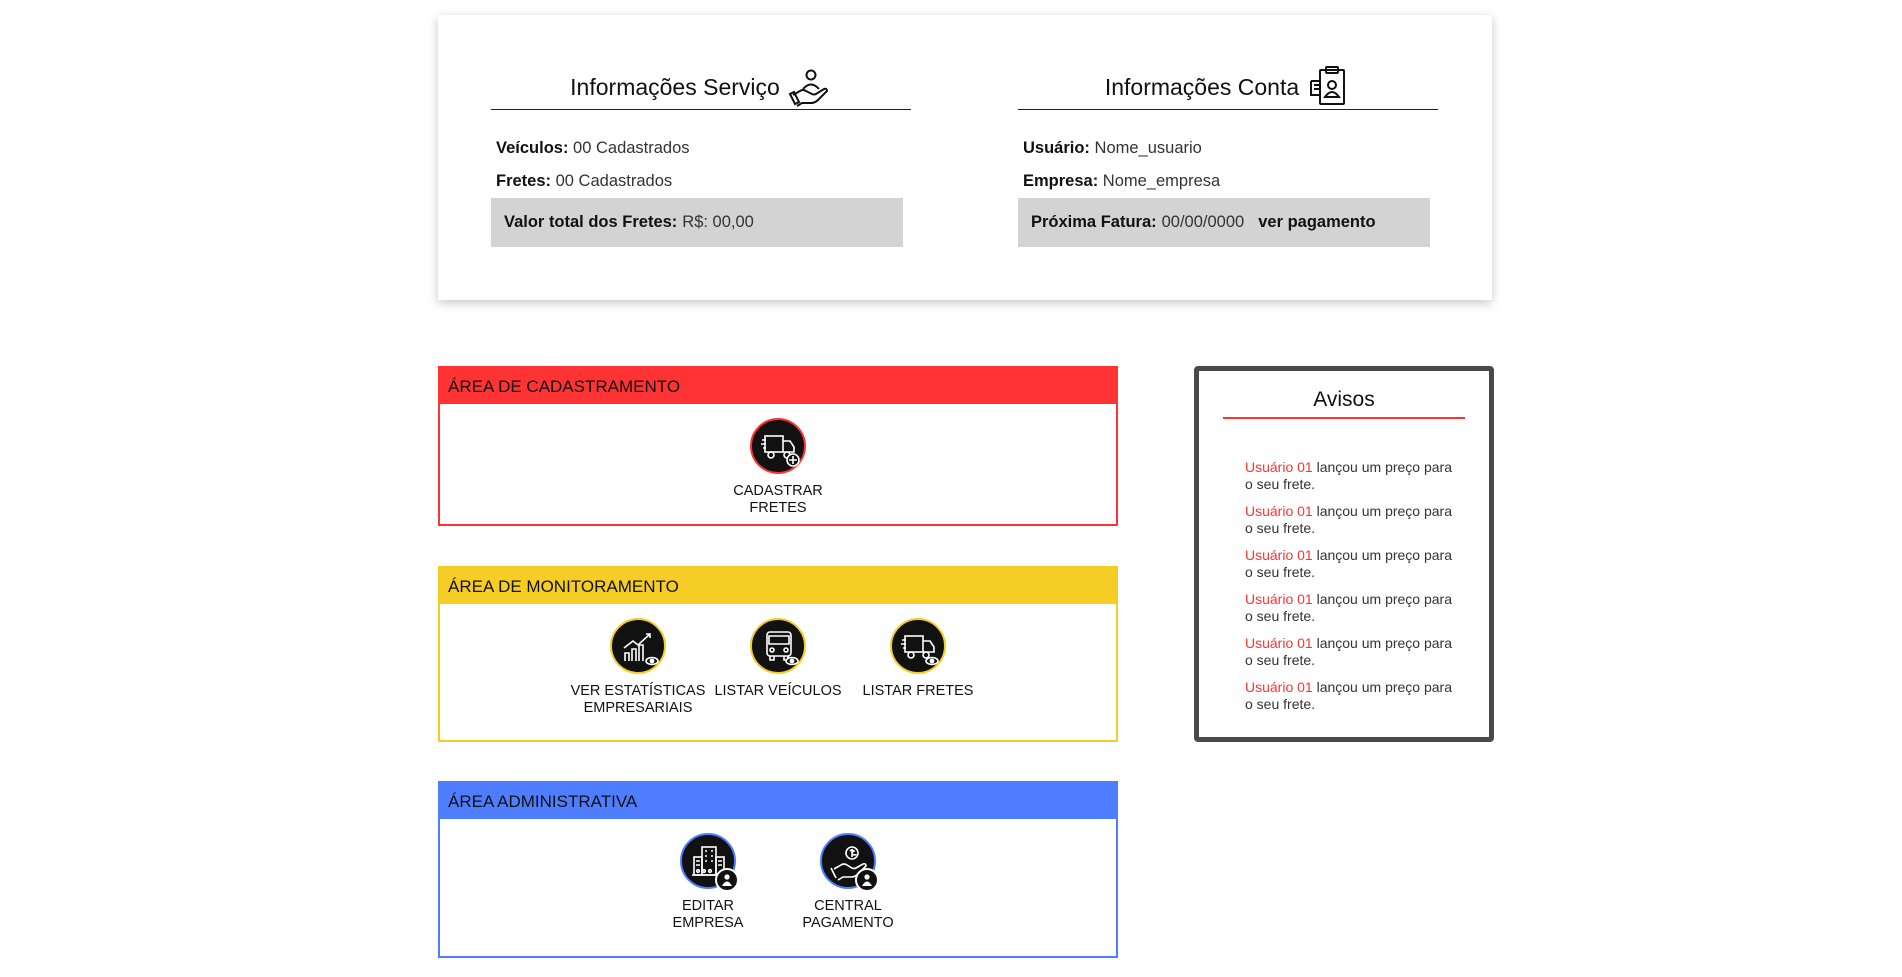 The height and width of the screenshot is (977, 1902). I want to click on empresa-value: Nome_empresa, so click(1161, 181).